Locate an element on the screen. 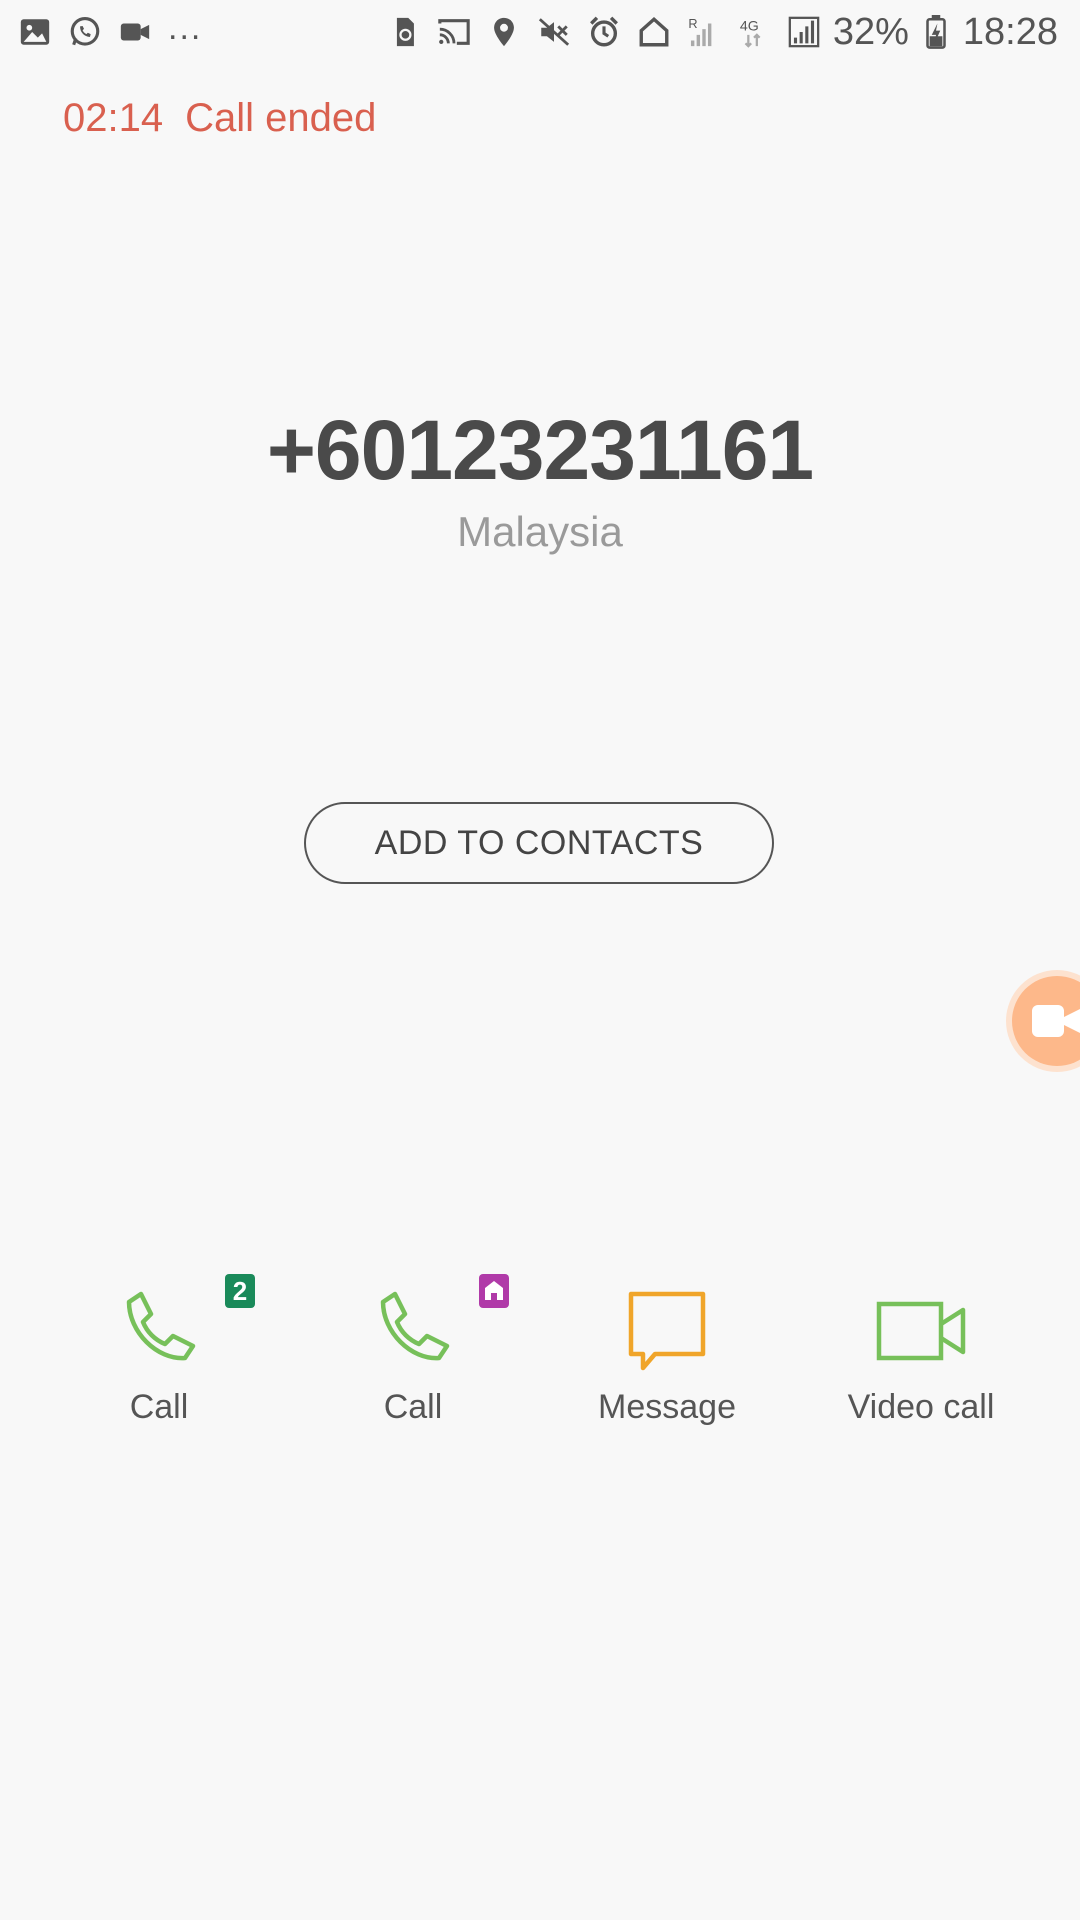 Image resolution: width=1080 pixels, height=1920 pixels. sim-2-badge: 2 is located at coordinates (240, 1291).